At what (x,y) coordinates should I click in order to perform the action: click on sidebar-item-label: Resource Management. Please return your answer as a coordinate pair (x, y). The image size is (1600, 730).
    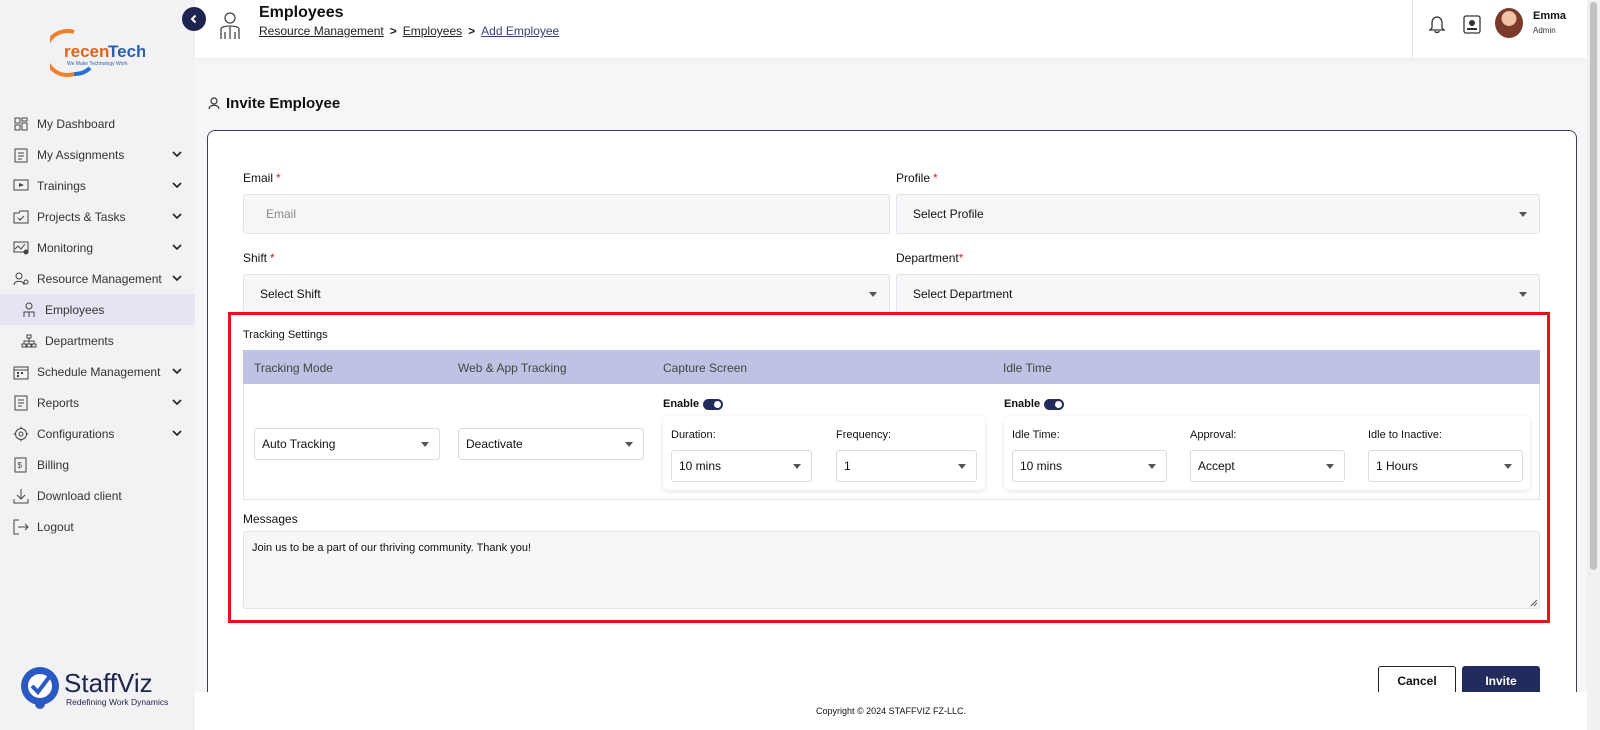
    Looking at the image, I should click on (99, 278).